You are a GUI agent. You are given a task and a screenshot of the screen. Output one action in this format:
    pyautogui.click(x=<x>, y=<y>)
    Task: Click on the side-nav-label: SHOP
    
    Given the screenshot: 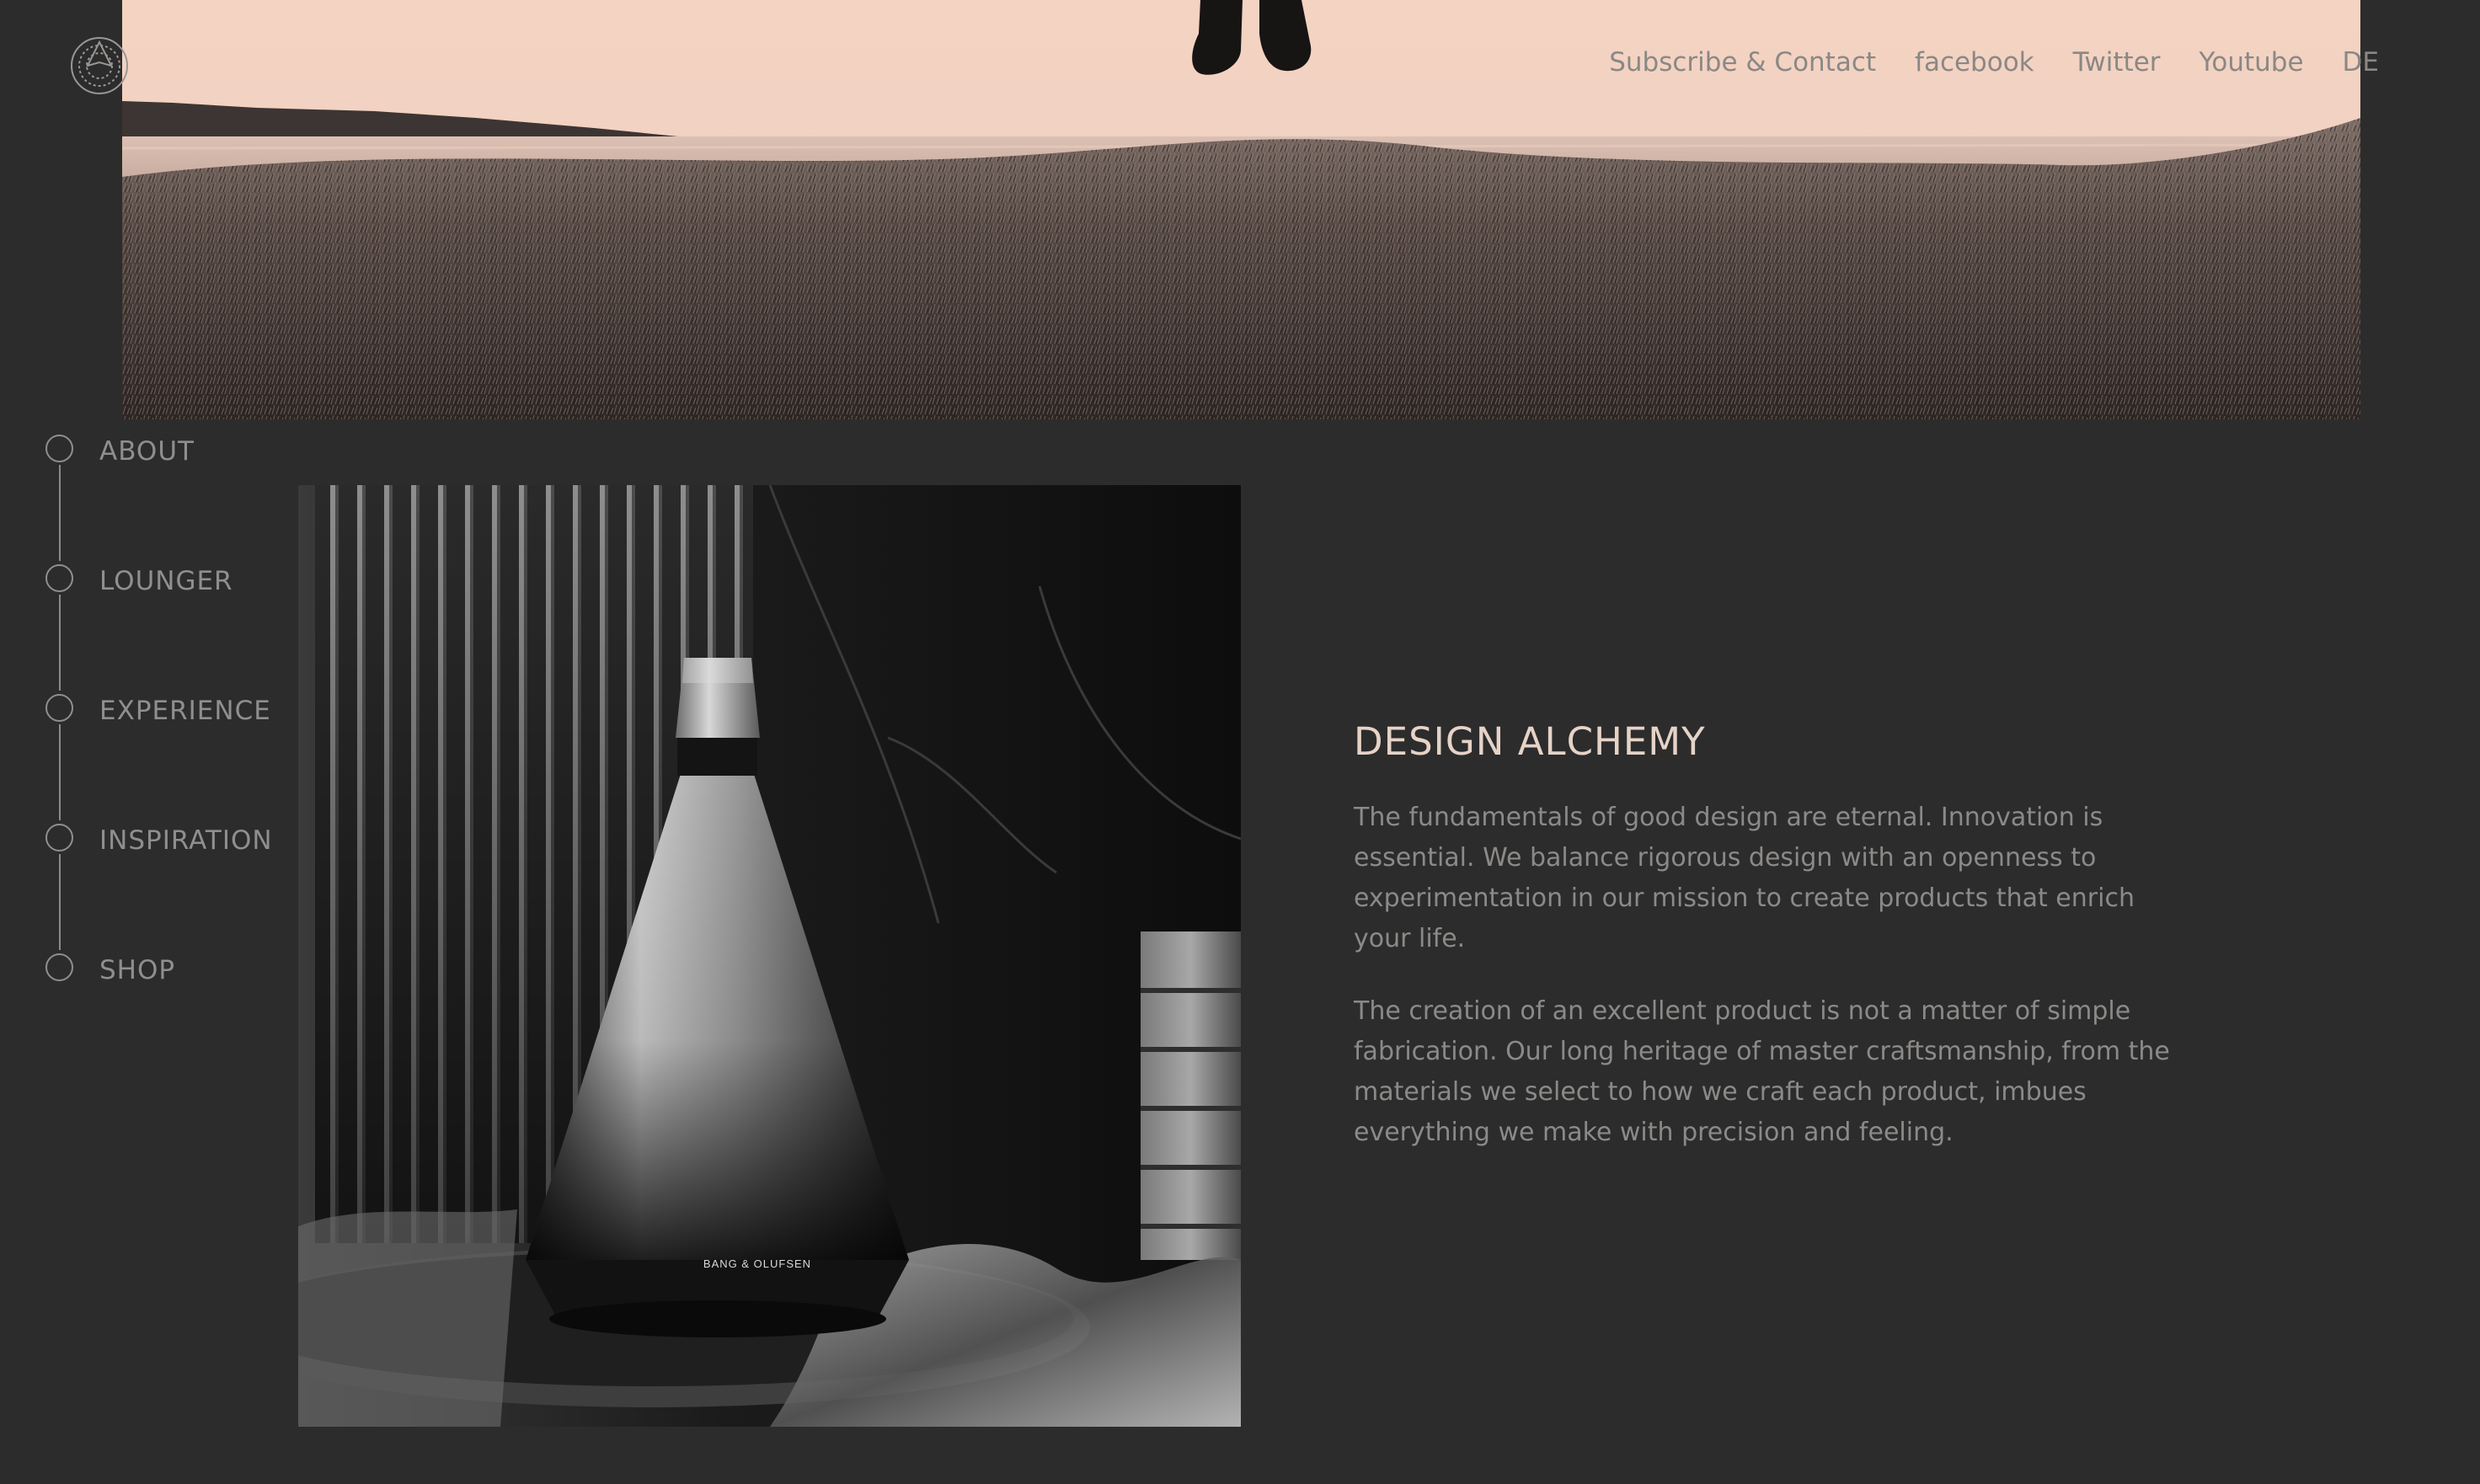 What is the action you would take?
    pyautogui.click(x=137, y=970)
    